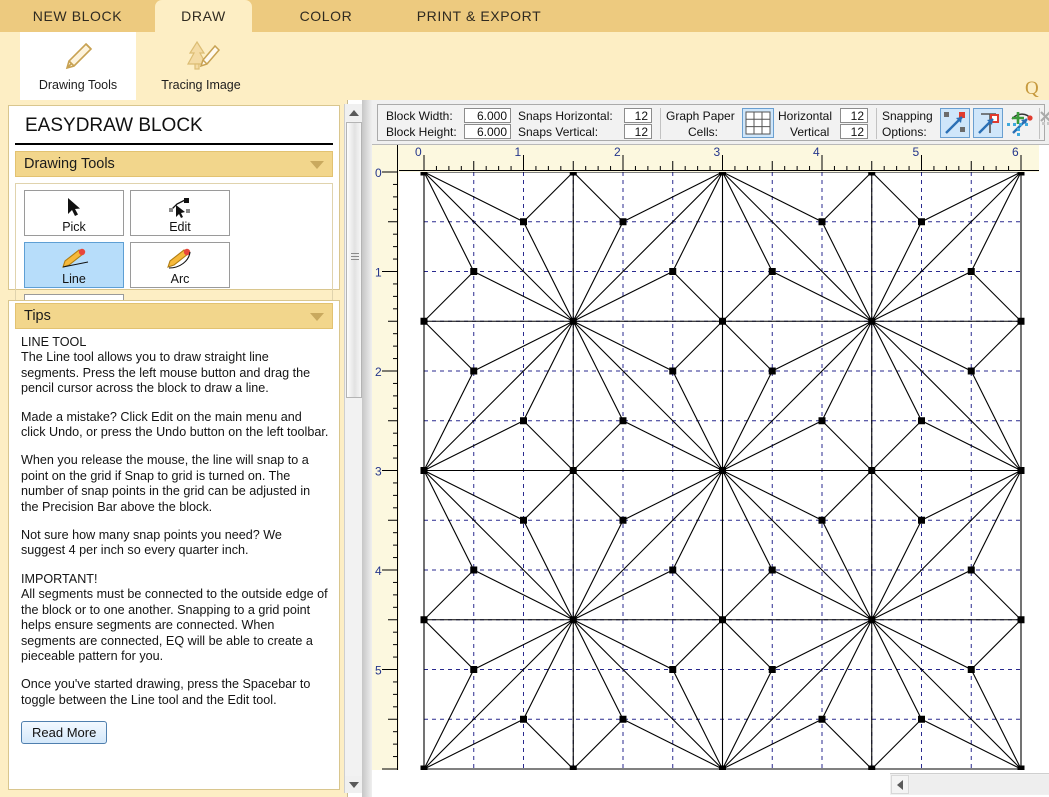 This screenshot has height=797, width=1049. Describe the element at coordinates (78, 85) in the screenshot. I see `ribbon-item-label: Drawing Tools` at that location.